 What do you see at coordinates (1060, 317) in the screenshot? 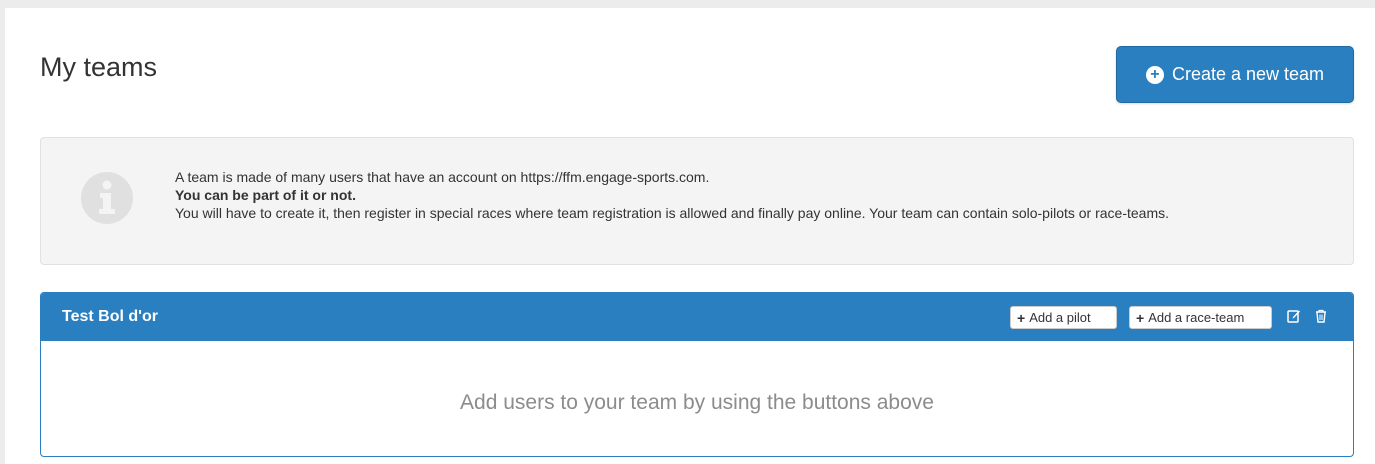
I see `add-pilot-label: Add a pilot` at bounding box center [1060, 317].